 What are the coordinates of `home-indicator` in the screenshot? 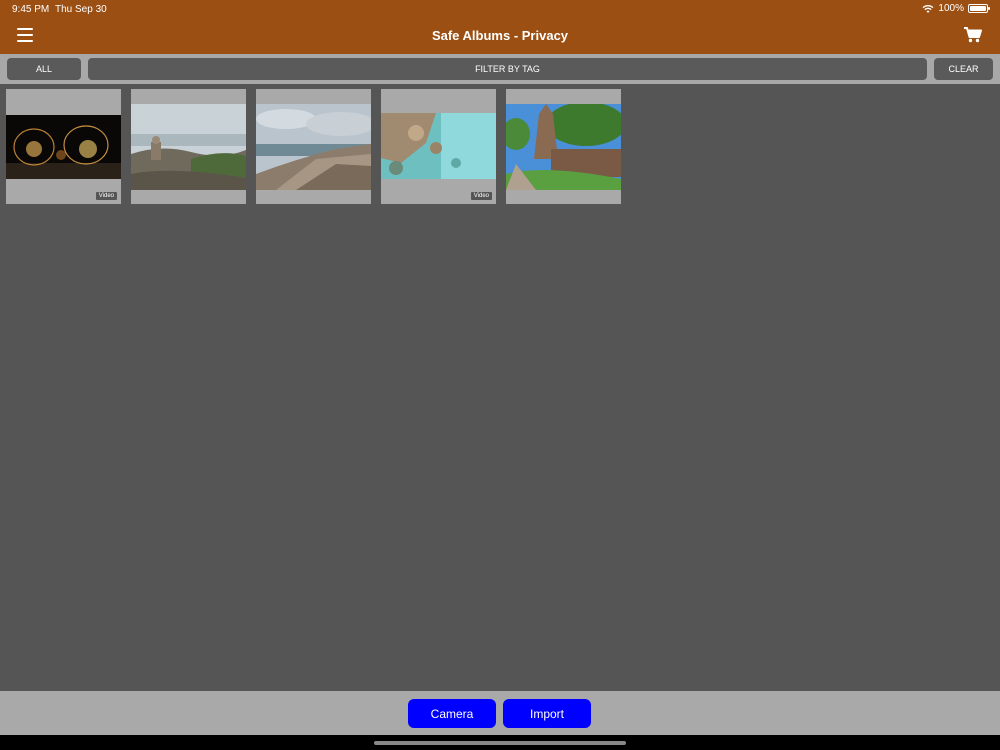 It's located at (500, 743).